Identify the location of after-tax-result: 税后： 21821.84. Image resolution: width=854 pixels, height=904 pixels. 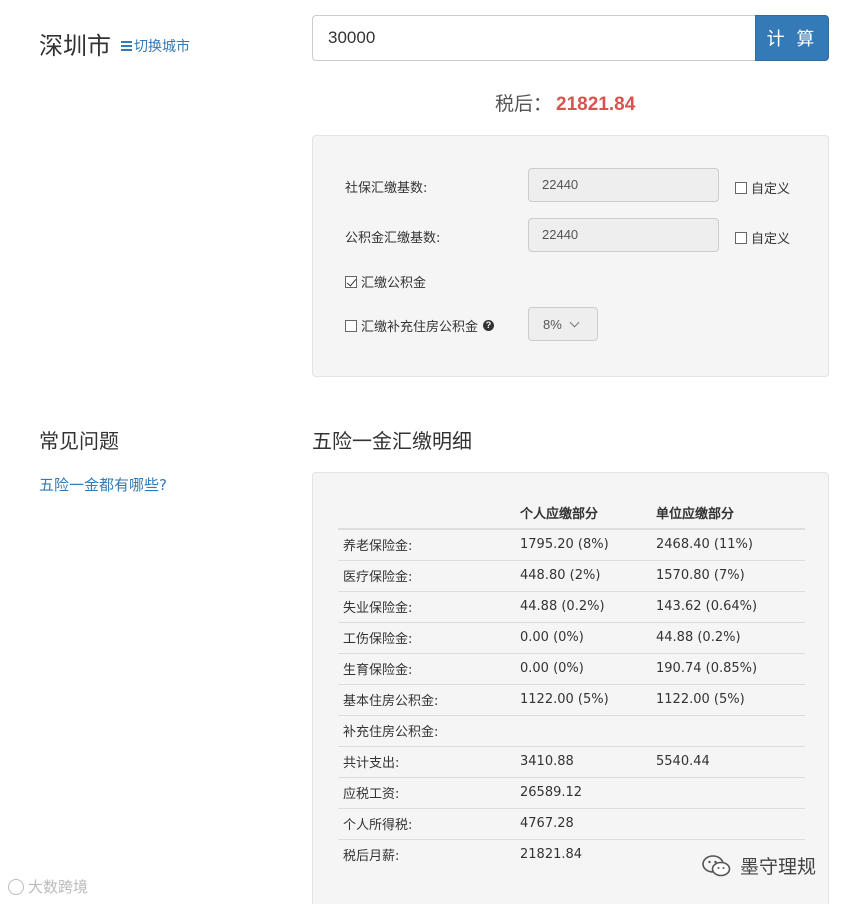
(565, 102).